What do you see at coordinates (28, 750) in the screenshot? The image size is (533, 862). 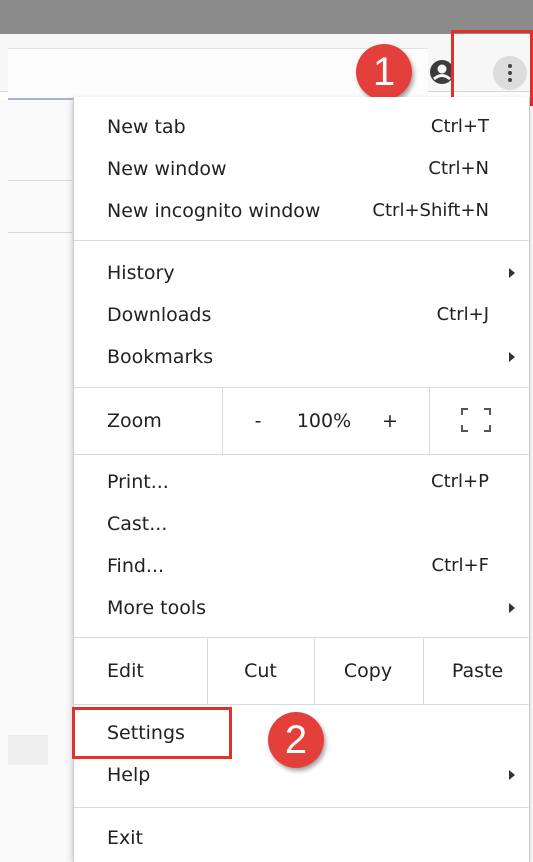 I see `page-element` at bounding box center [28, 750].